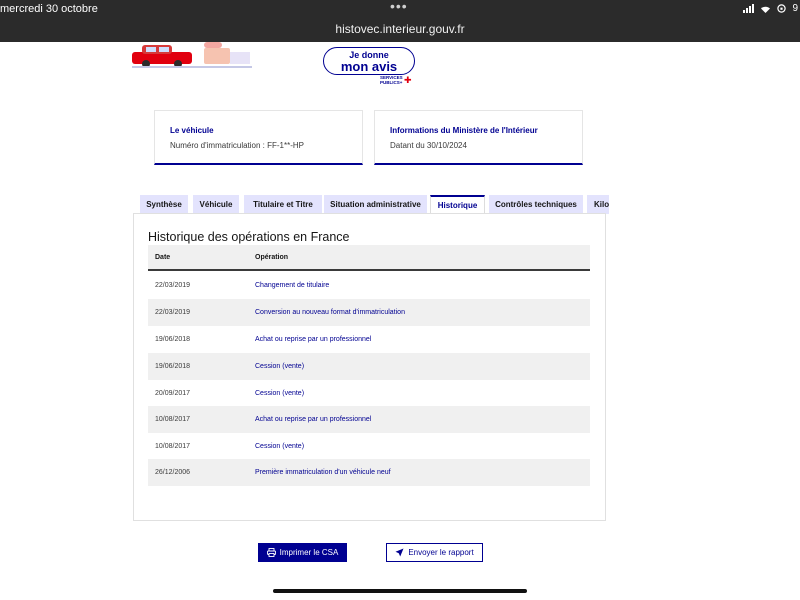  What do you see at coordinates (272, 257) in the screenshot?
I see `column-header-operation: Opération` at bounding box center [272, 257].